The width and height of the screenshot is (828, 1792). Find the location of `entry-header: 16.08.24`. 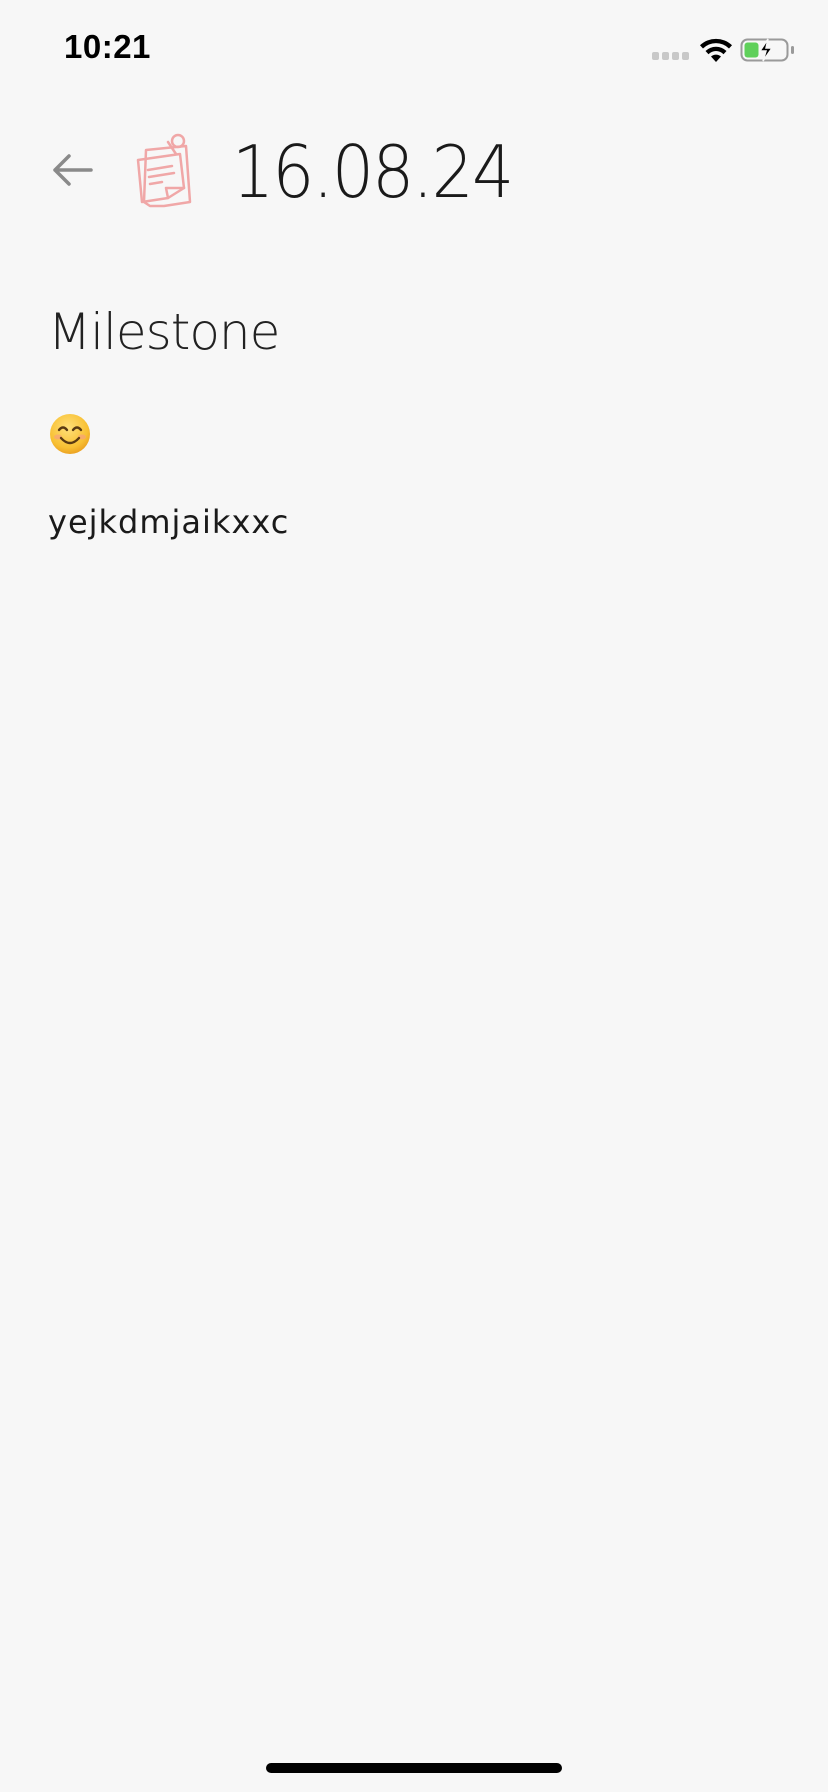

entry-header: 16.08.24 is located at coordinates (414, 170).